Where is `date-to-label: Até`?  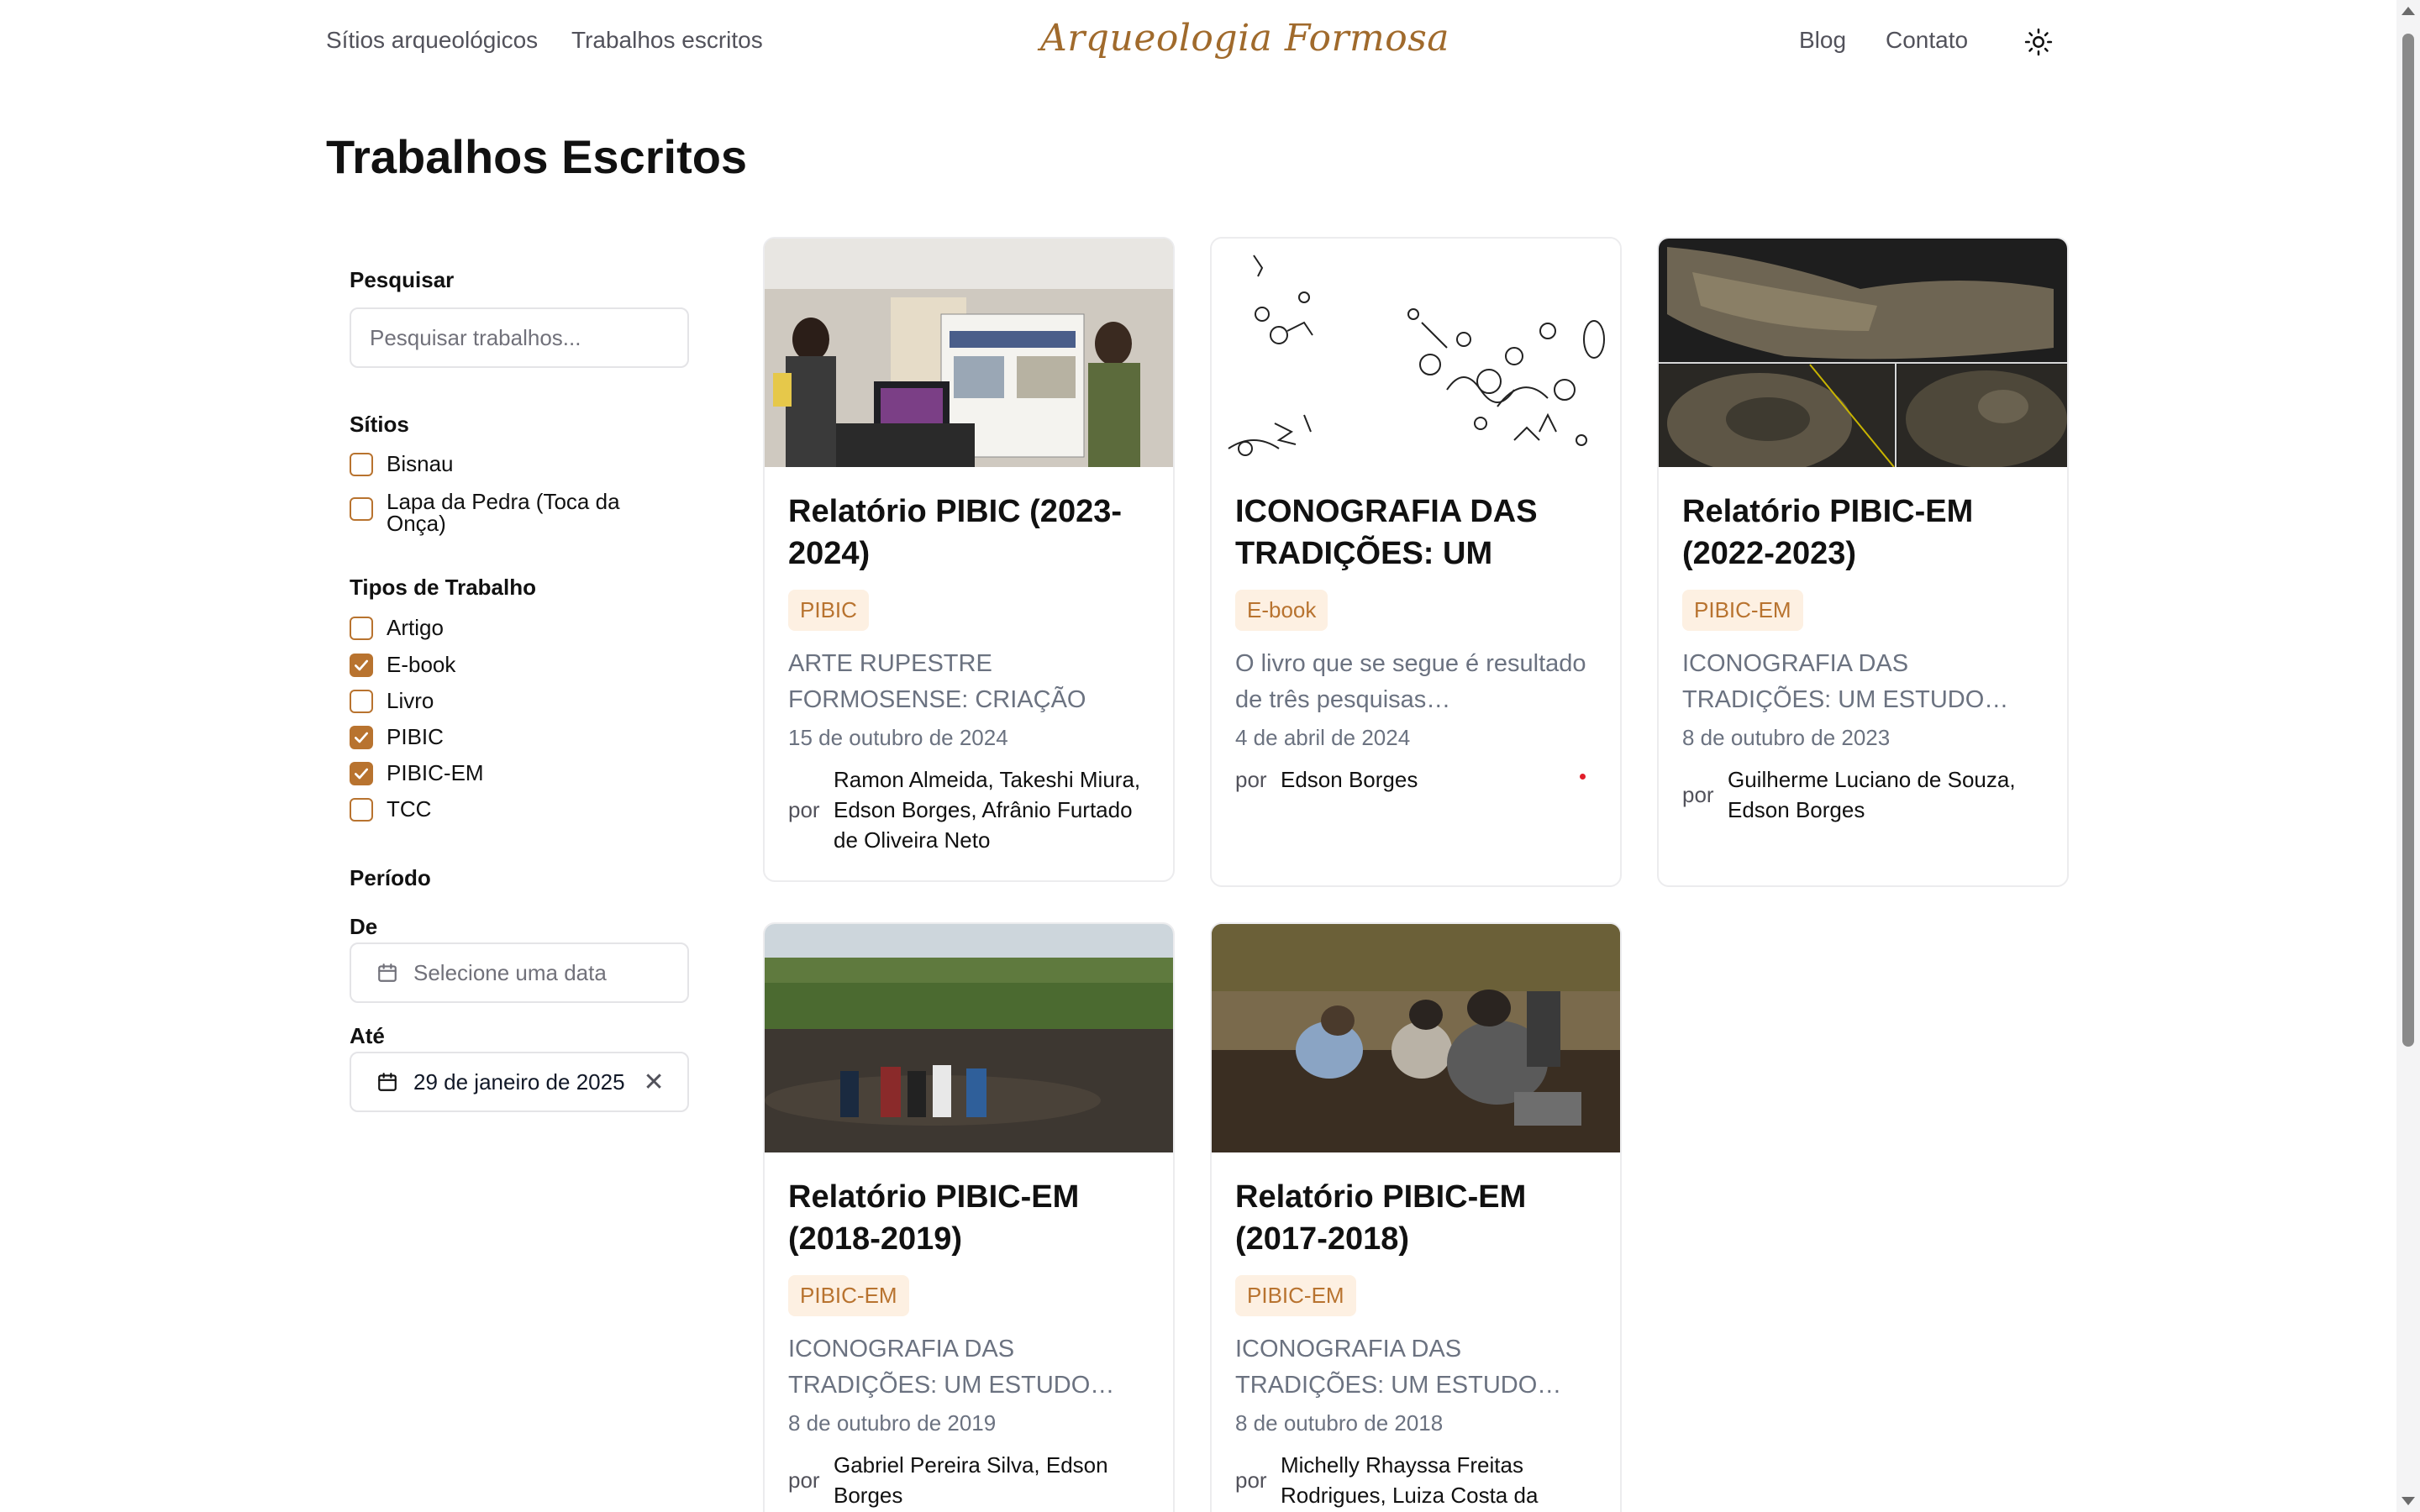 date-to-label: Até is located at coordinates (367, 1035).